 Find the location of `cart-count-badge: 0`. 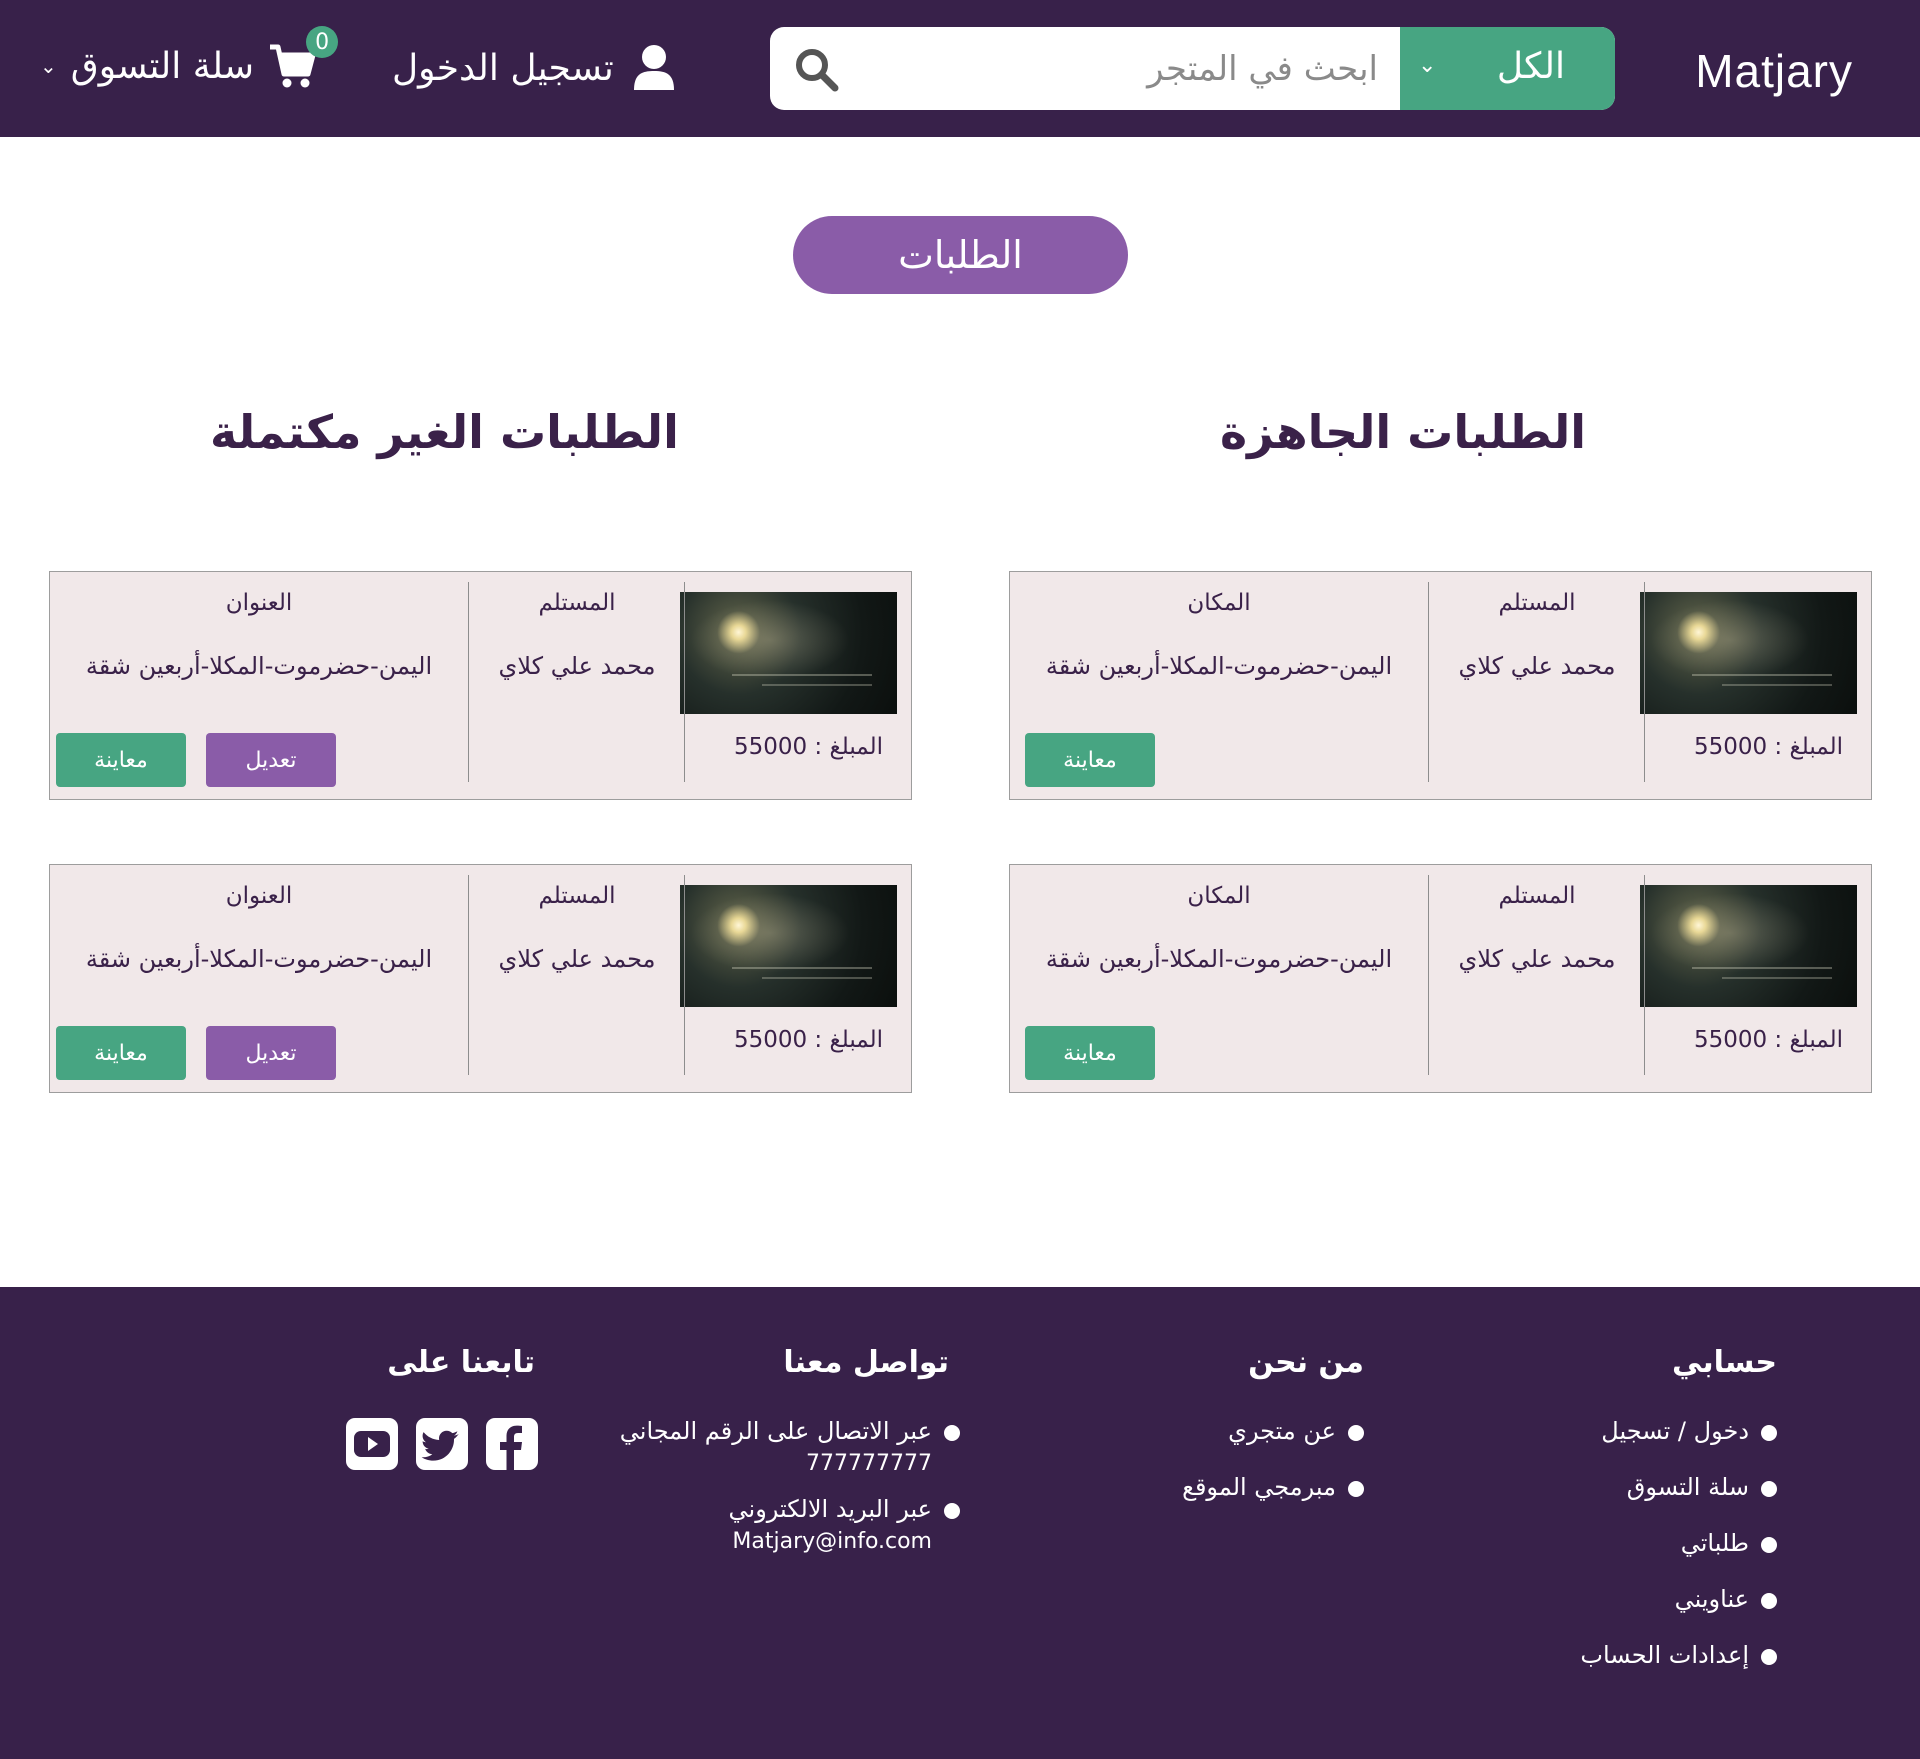

cart-count-badge: 0 is located at coordinates (322, 42).